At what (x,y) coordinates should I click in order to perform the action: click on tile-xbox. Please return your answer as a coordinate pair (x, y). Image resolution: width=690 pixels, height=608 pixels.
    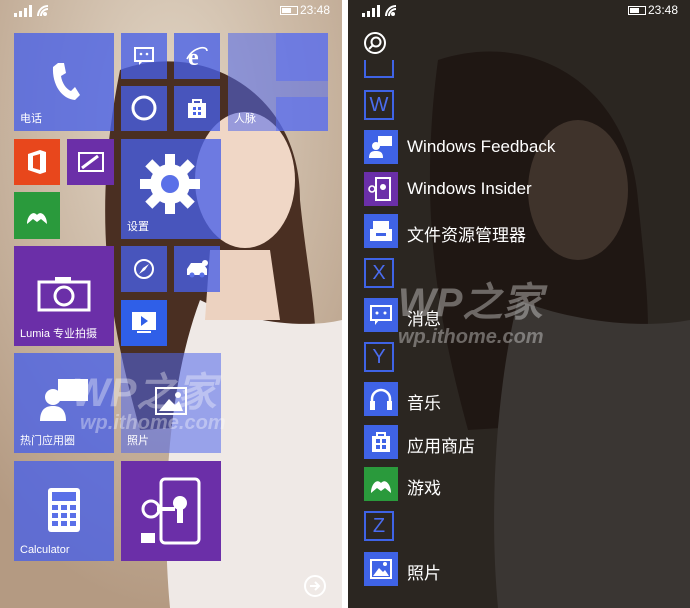
    Looking at the image, I should click on (37, 215).